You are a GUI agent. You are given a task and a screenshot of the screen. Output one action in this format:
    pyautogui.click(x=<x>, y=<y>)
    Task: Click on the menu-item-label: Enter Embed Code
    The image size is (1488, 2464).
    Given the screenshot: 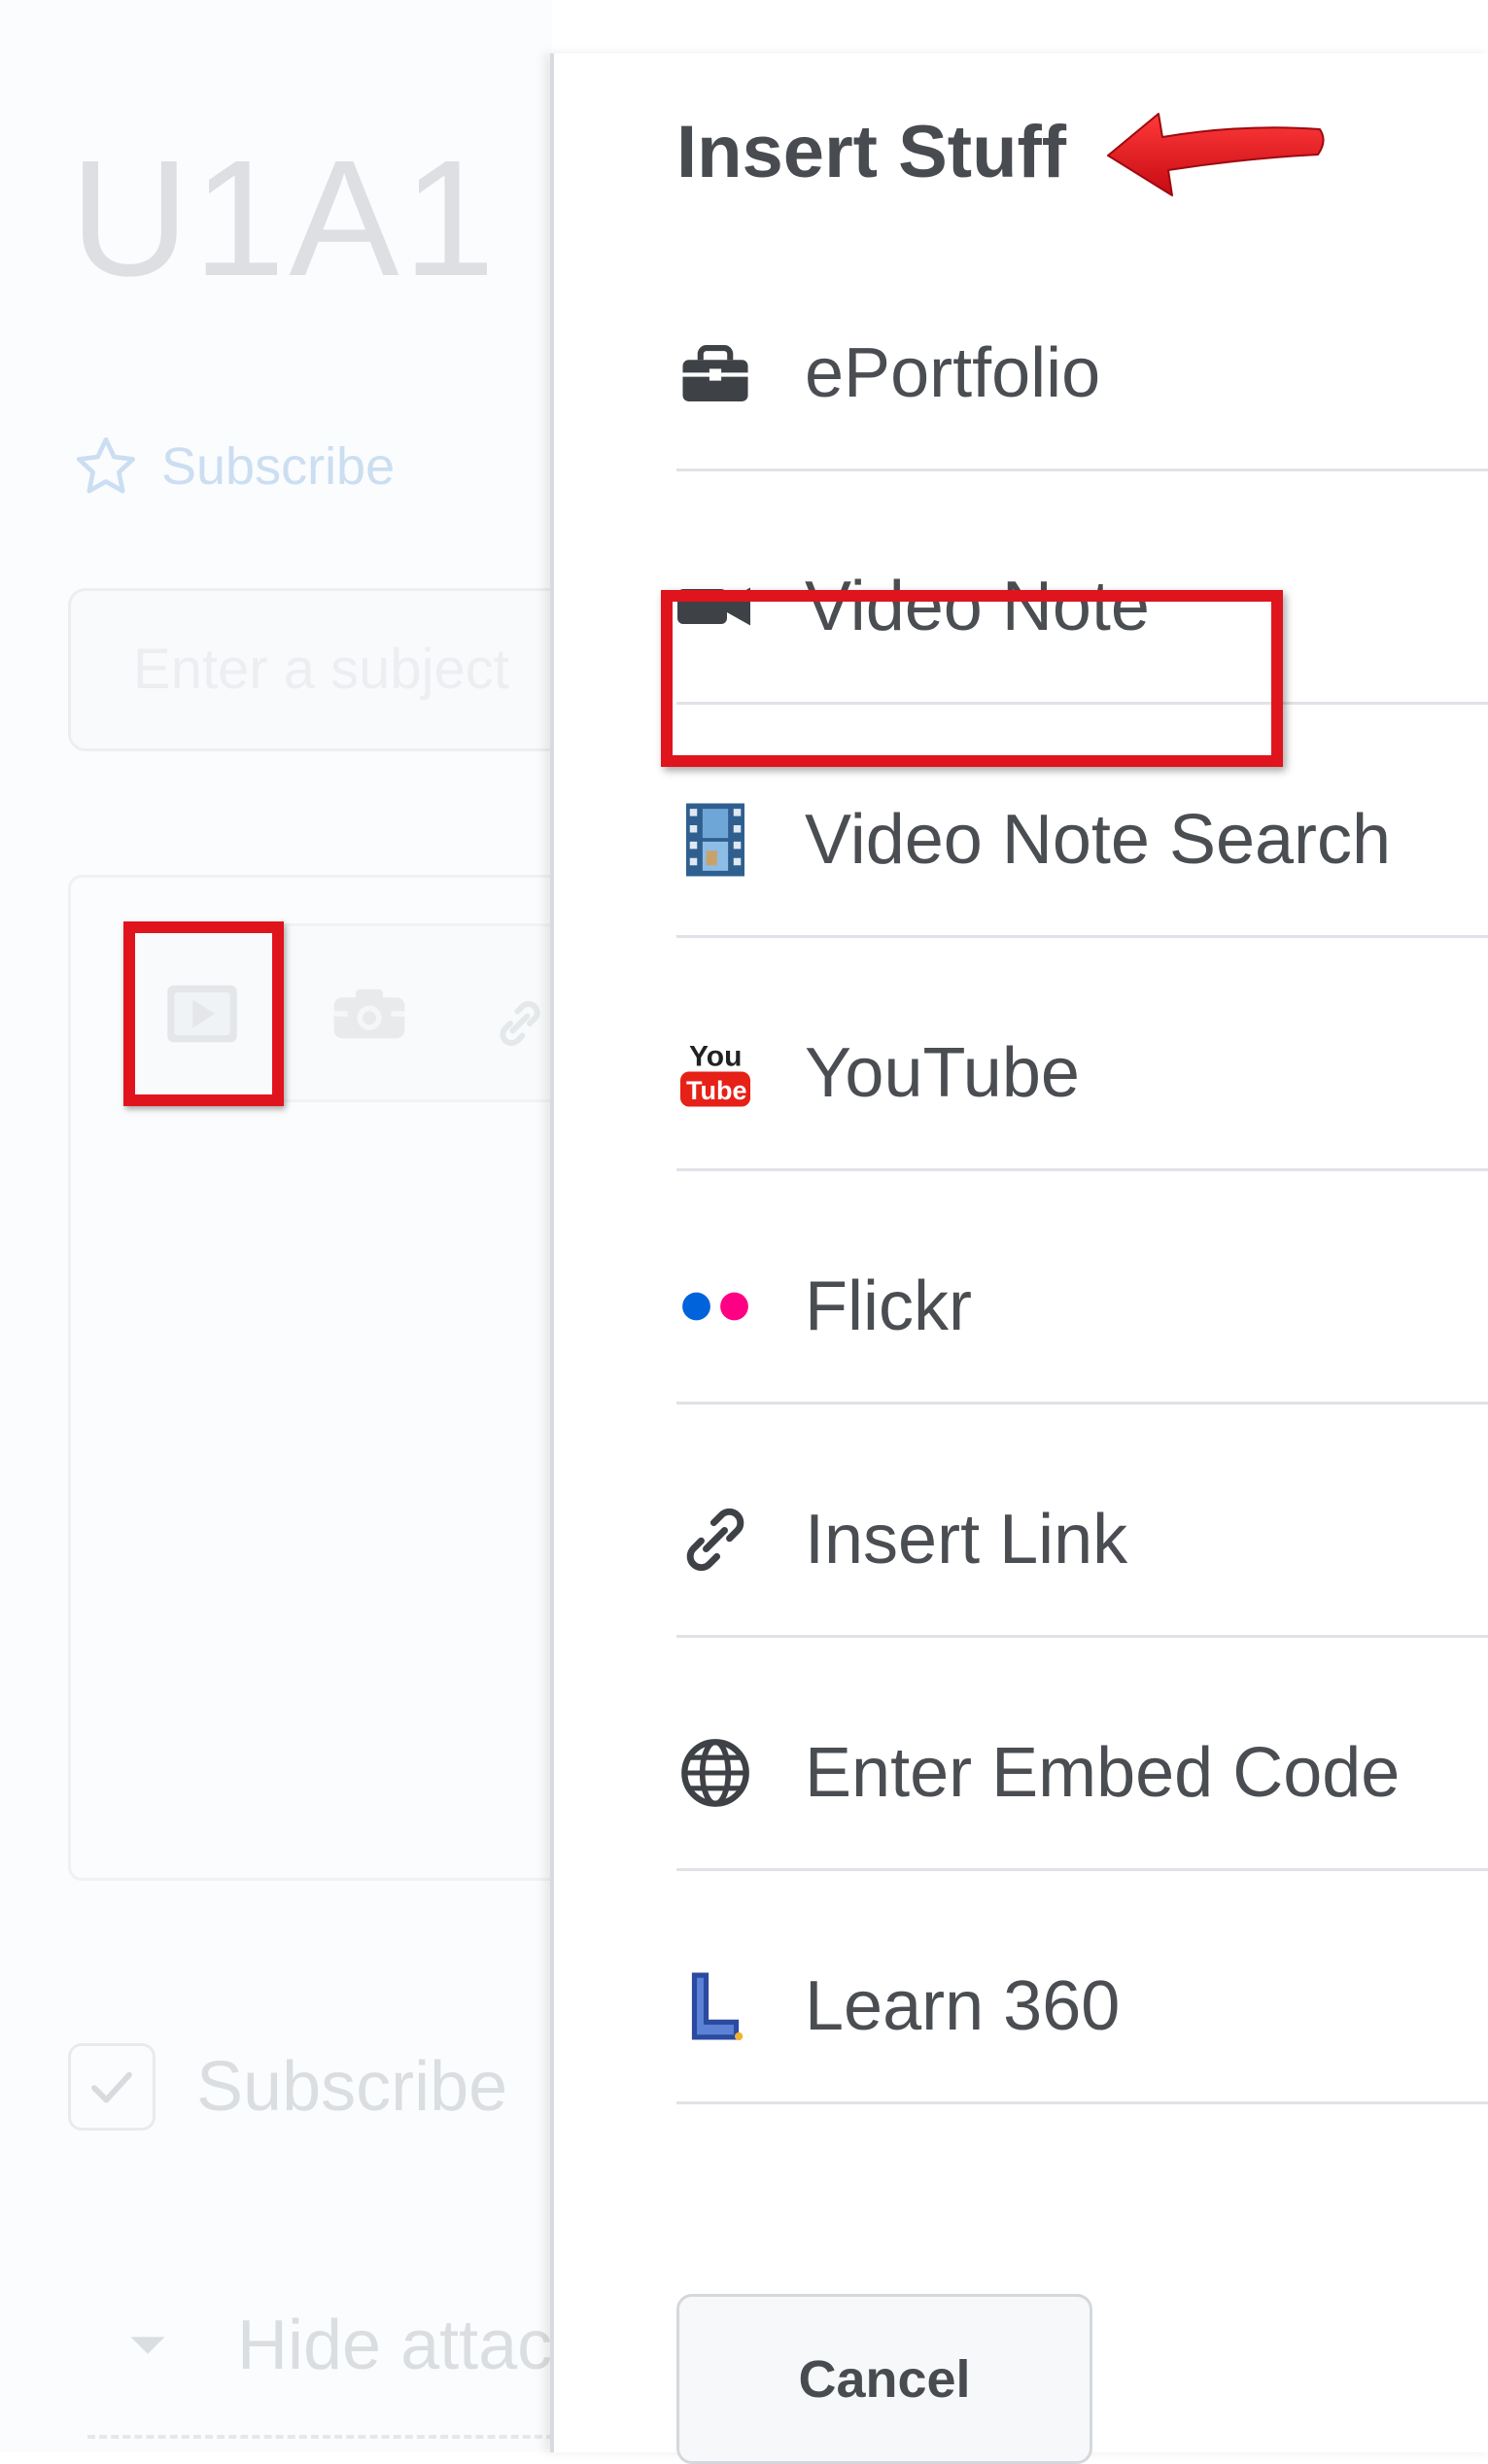 What is the action you would take?
    pyautogui.click(x=1103, y=1772)
    